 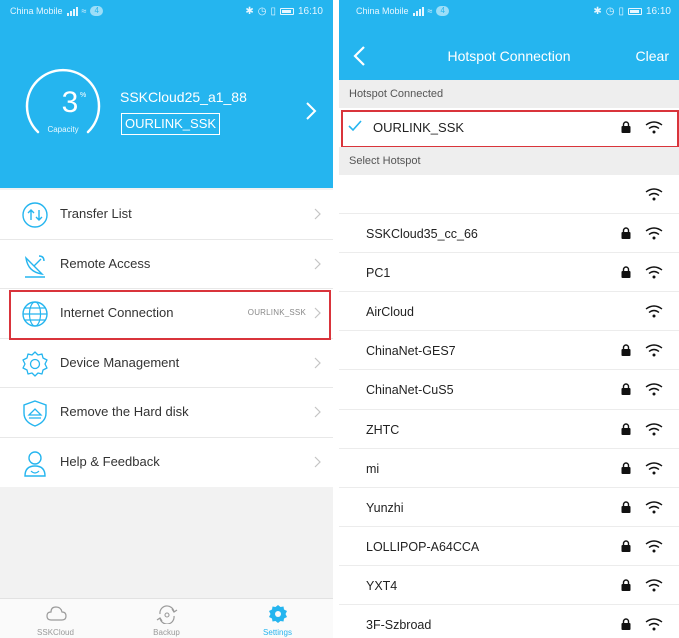 I want to click on hotspot-ssid: ChinaNet-GES7, so click(x=411, y=351).